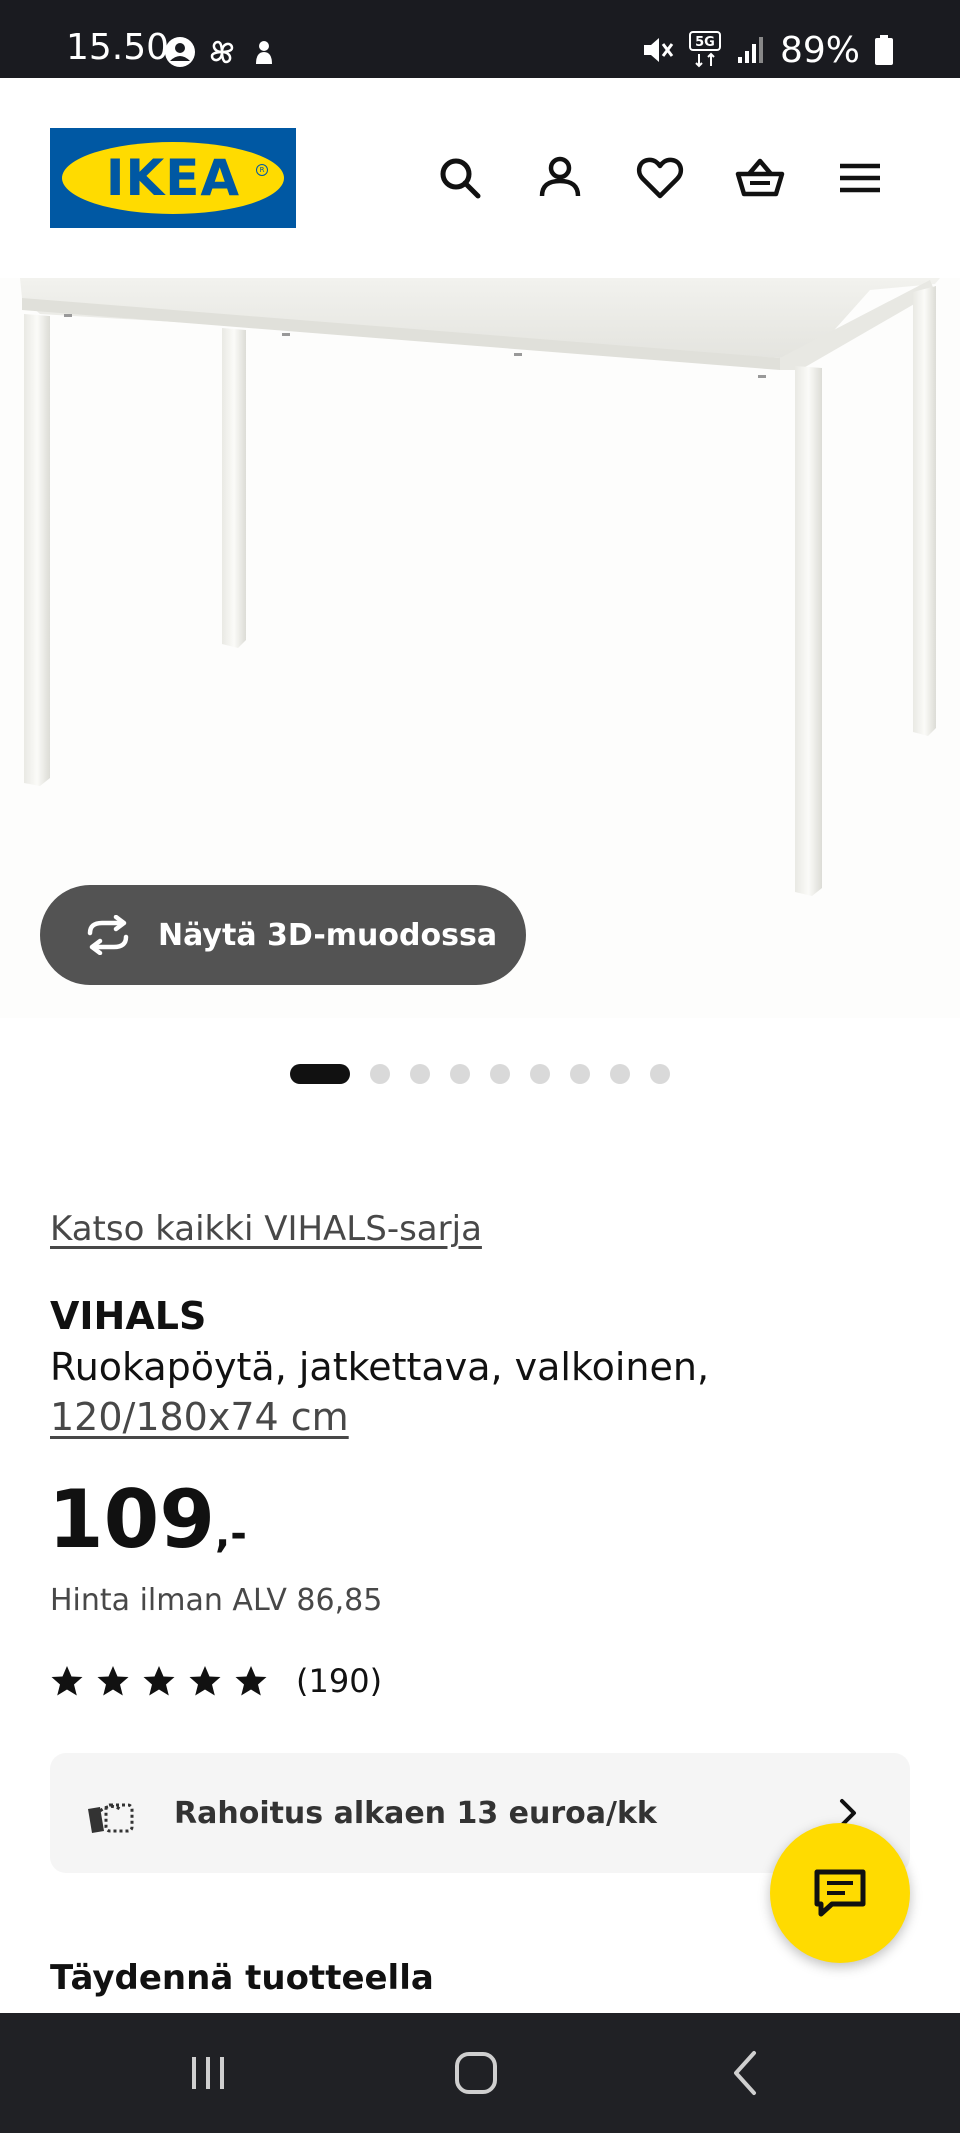 The width and height of the screenshot is (960, 2133). Describe the element at coordinates (328, 935) in the screenshot. I see `view-3d-label: Näytä 3D-muodossa` at that location.